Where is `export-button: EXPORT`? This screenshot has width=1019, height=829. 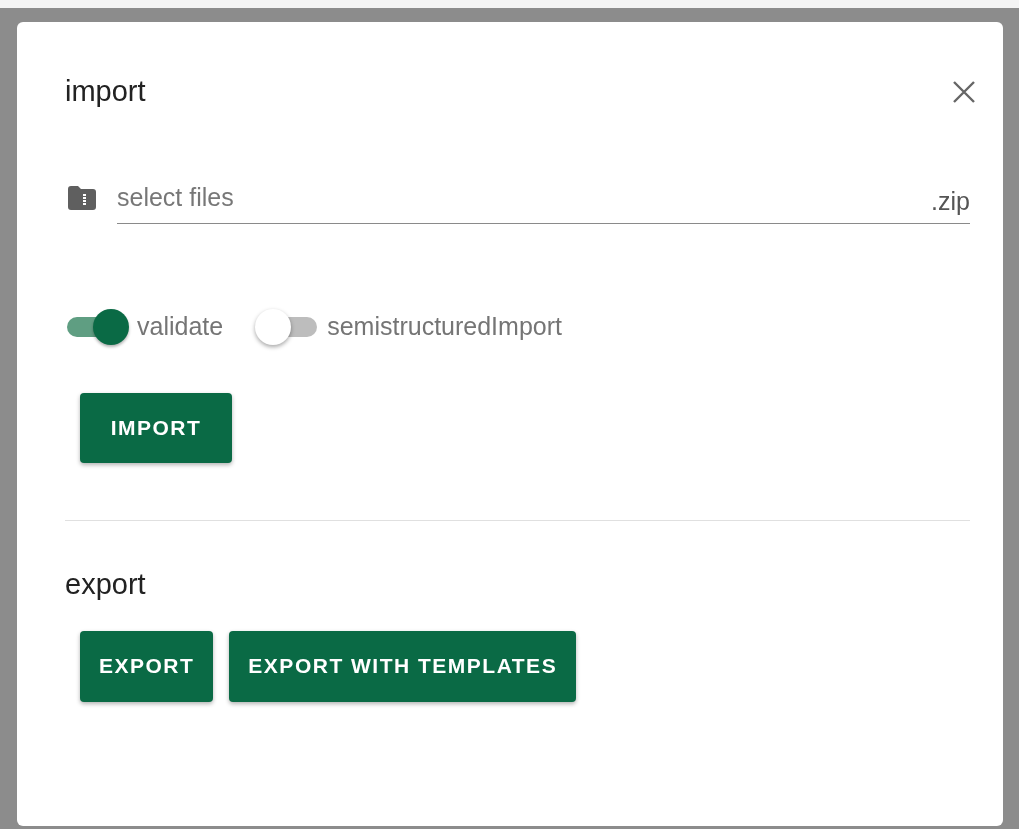 export-button: EXPORT is located at coordinates (147, 666).